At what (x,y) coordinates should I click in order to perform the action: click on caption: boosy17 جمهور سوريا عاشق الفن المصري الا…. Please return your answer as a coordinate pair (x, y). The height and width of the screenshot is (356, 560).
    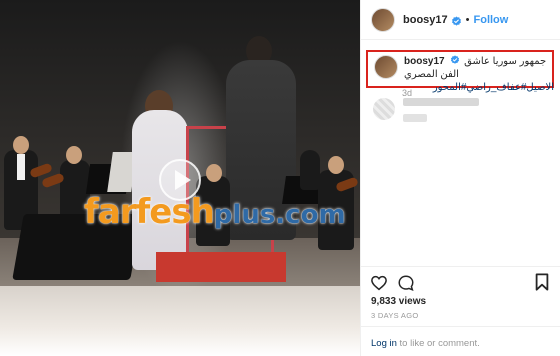
    Looking at the image, I should click on (464, 74).